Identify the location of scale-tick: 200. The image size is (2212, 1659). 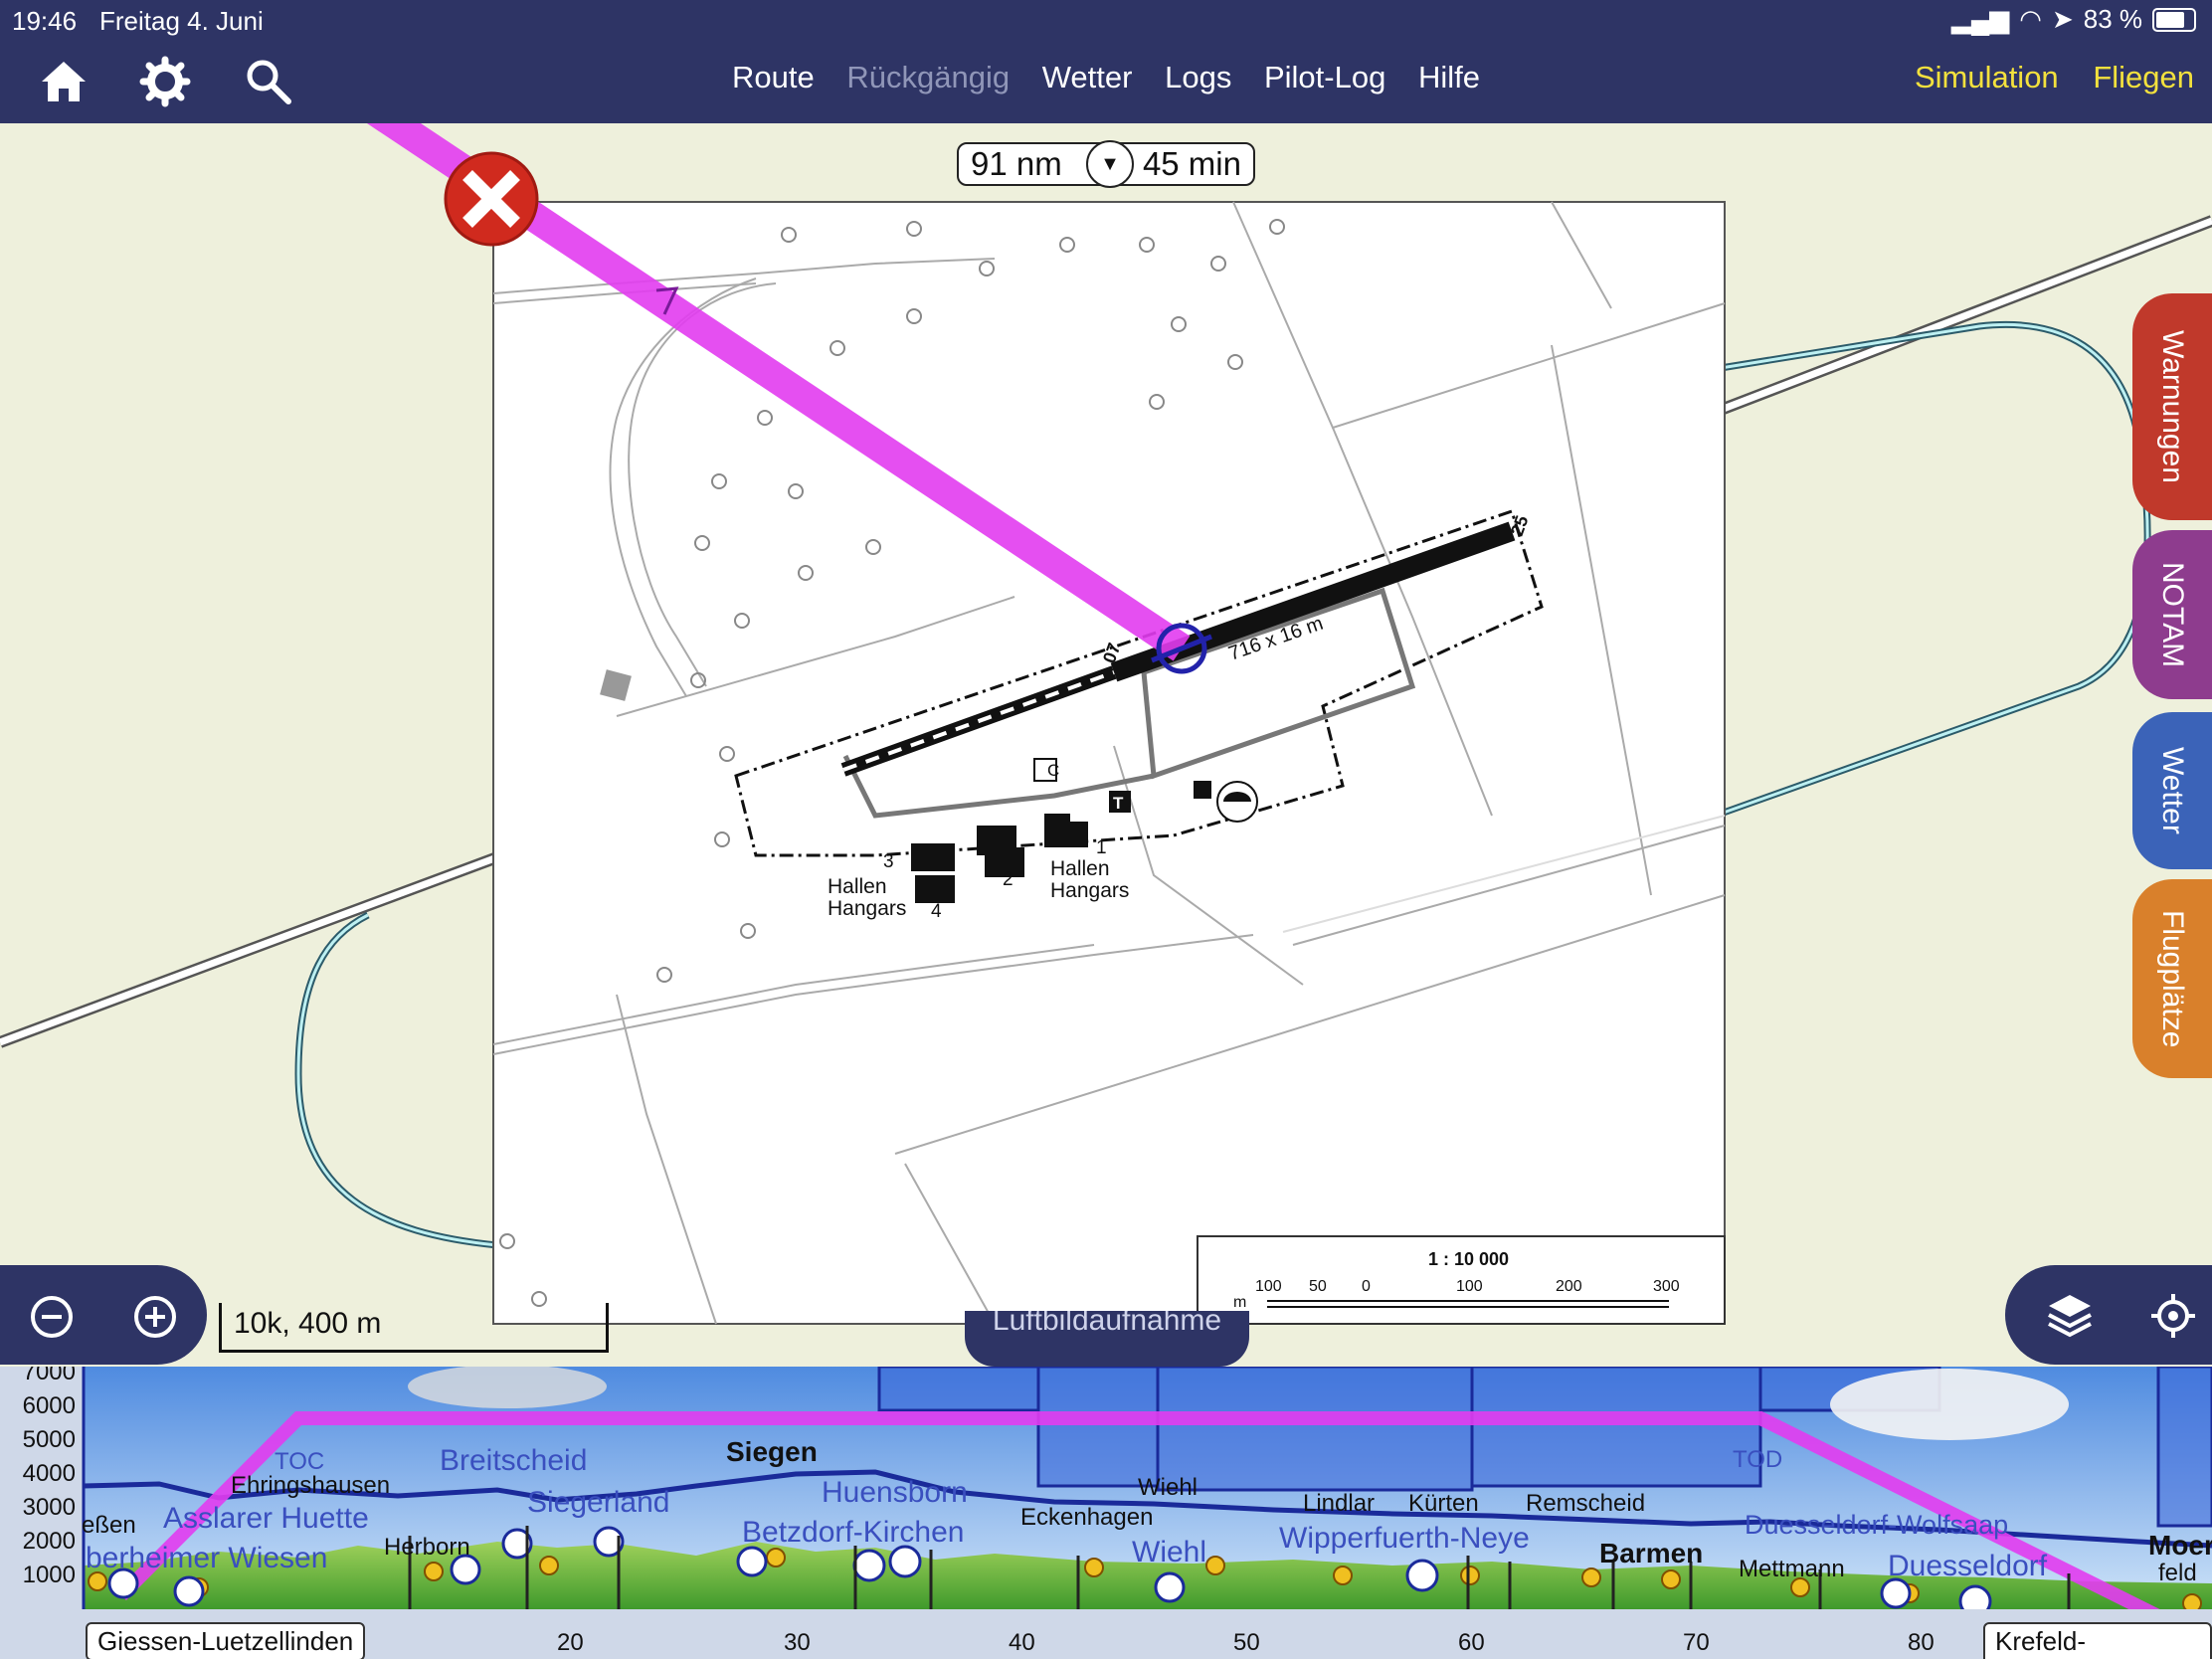
(1569, 1286).